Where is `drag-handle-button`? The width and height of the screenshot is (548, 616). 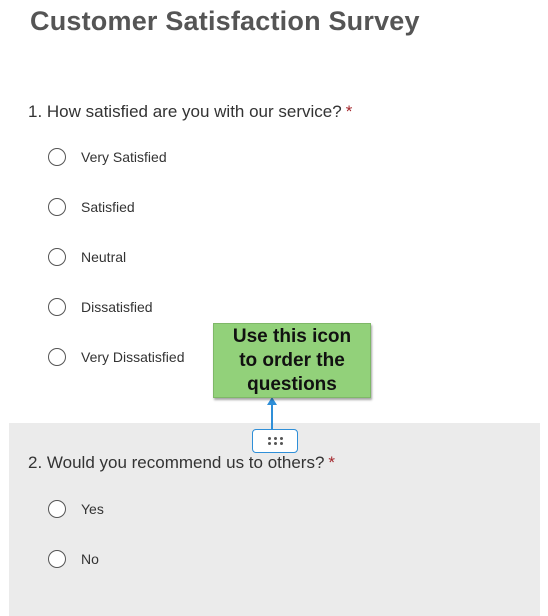 drag-handle-button is located at coordinates (275, 441).